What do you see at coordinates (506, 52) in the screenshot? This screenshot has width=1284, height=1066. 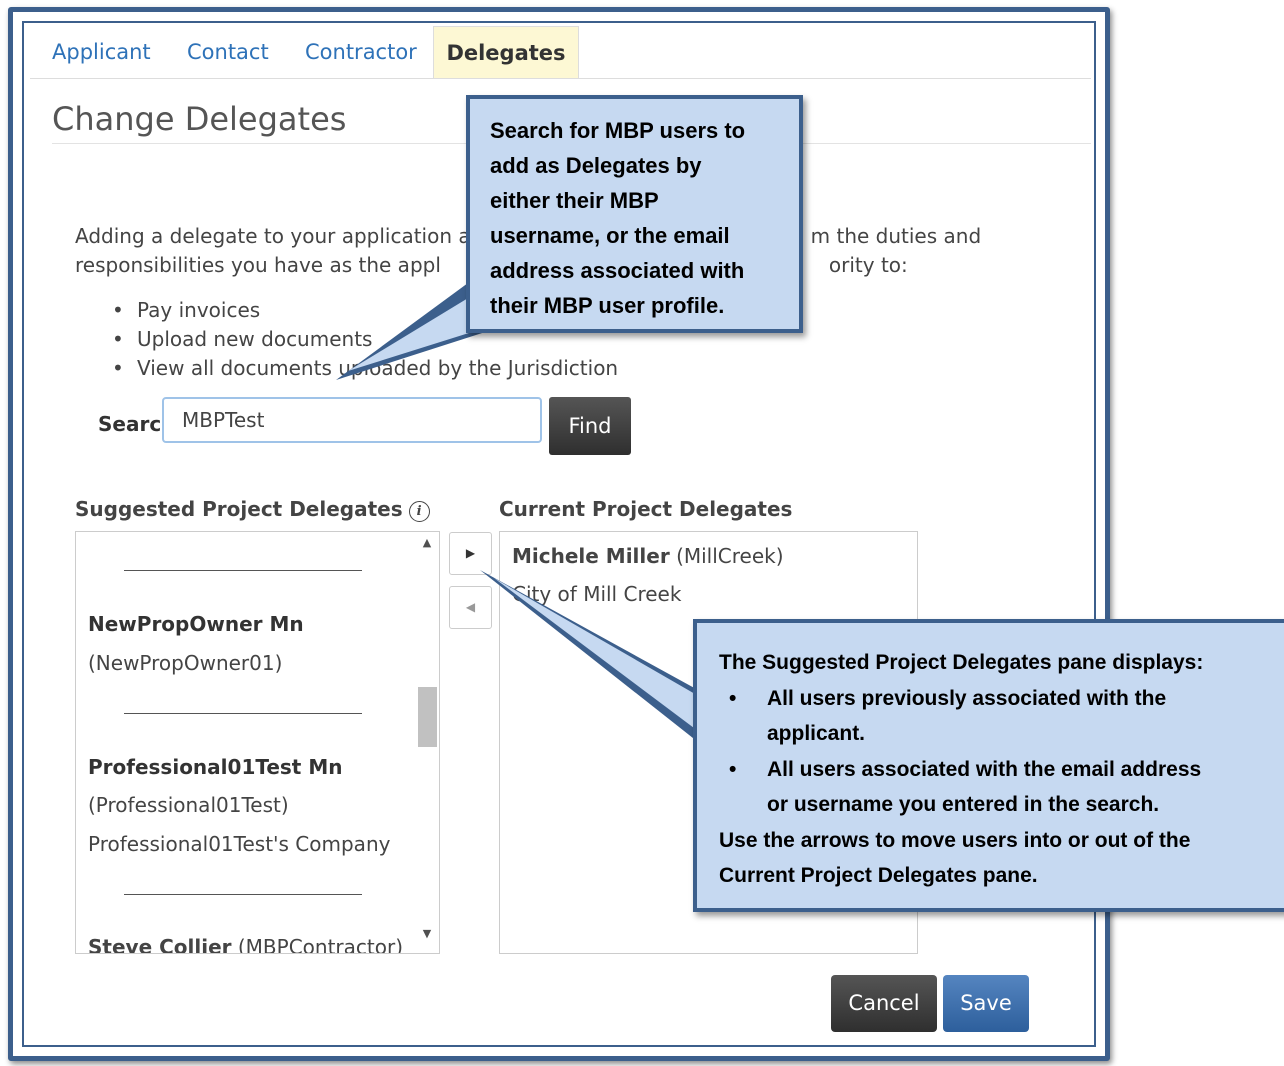 I see `tab-delegates: Delegates` at bounding box center [506, 52].